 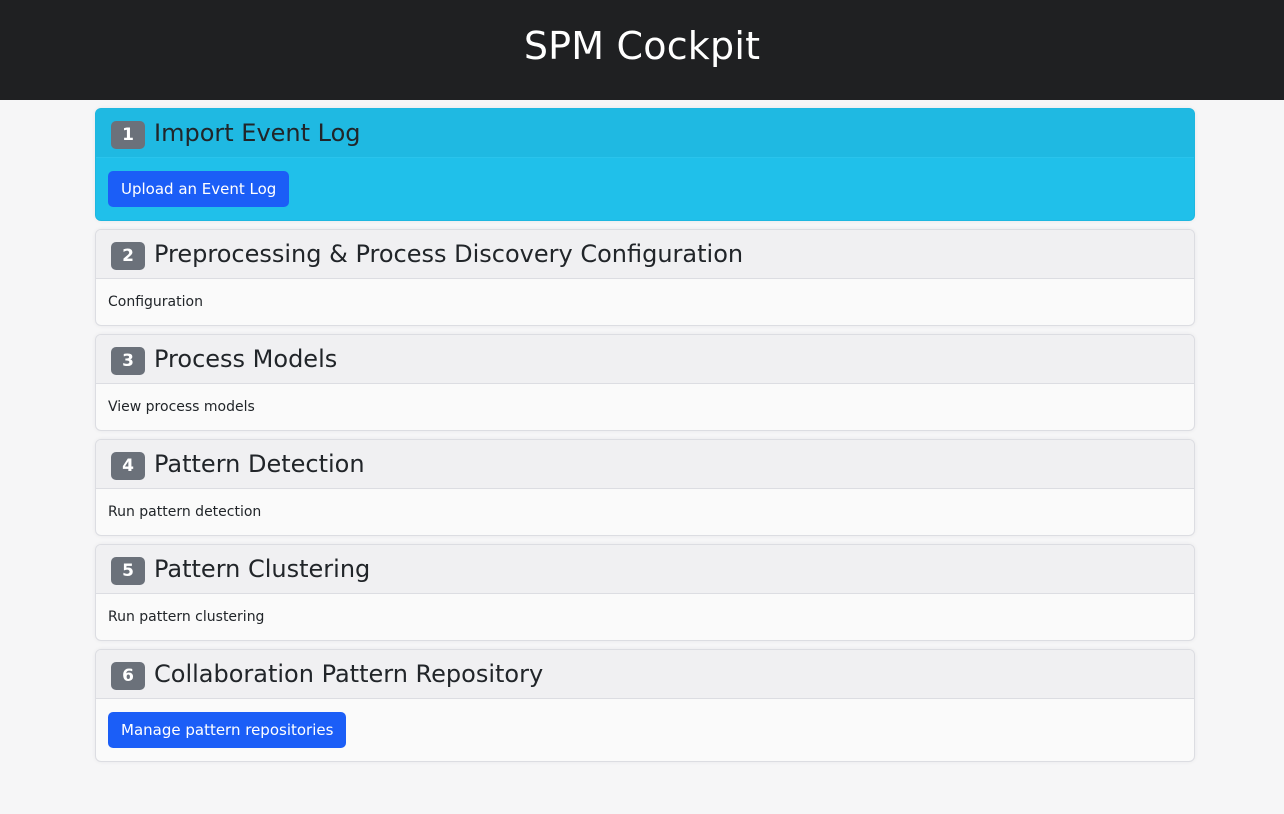 I want to click on step-number-badge: 6, so click(x=128, y=676).